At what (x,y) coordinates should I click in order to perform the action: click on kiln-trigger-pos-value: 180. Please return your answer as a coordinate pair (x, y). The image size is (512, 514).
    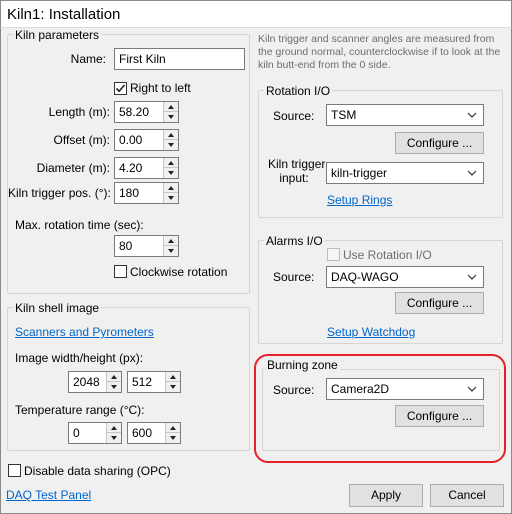
    Looking at the image, I should click on (129, 193).